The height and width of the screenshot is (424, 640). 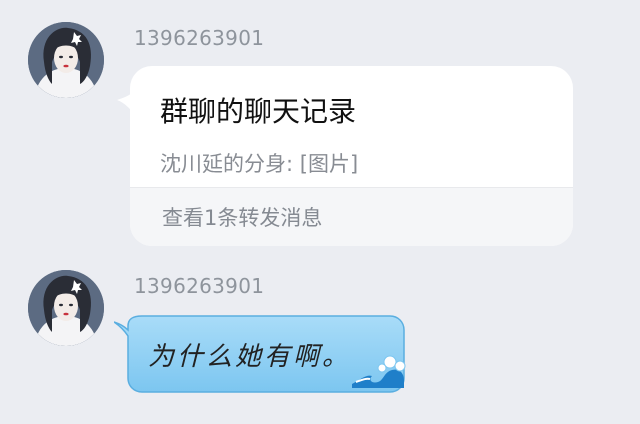 What do you see at coordinates (259, 164) in the screenshot?
I see `card-preview: 沈川延的分身: [图片]` at bounding box center [259, 164].